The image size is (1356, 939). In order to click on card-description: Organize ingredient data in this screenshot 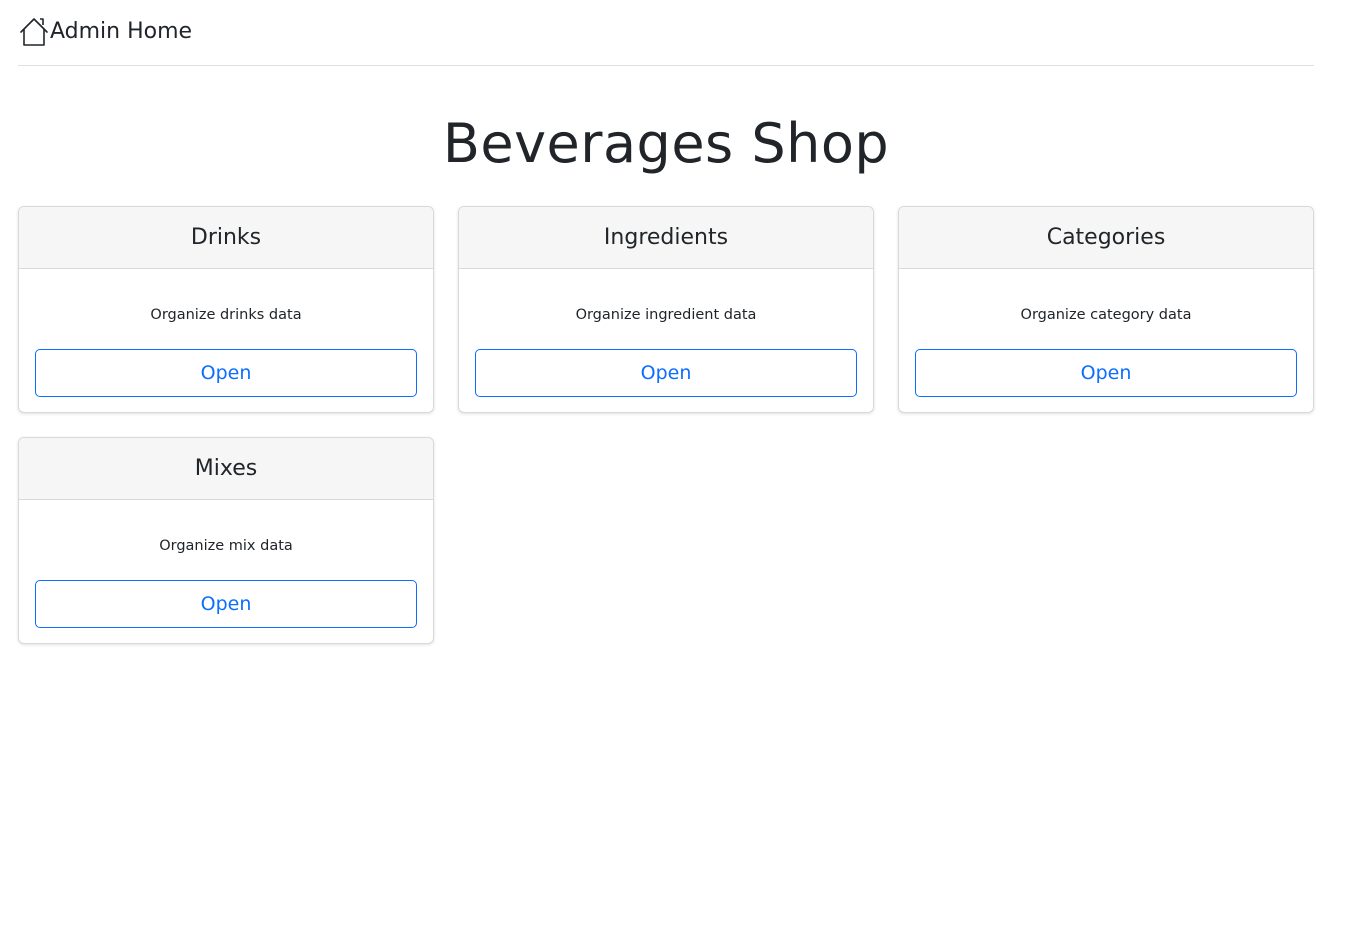, I will do `click(666, 315)`.